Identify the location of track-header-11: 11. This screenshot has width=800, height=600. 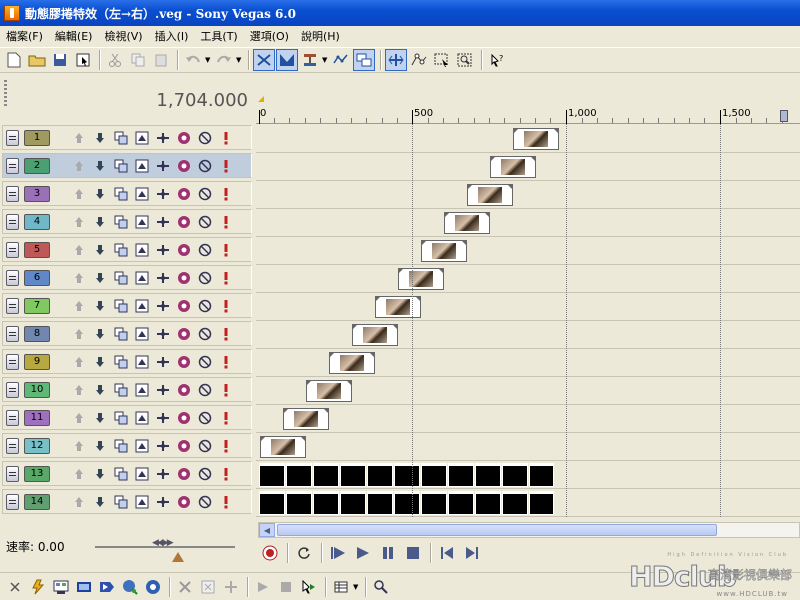
(127, 417).